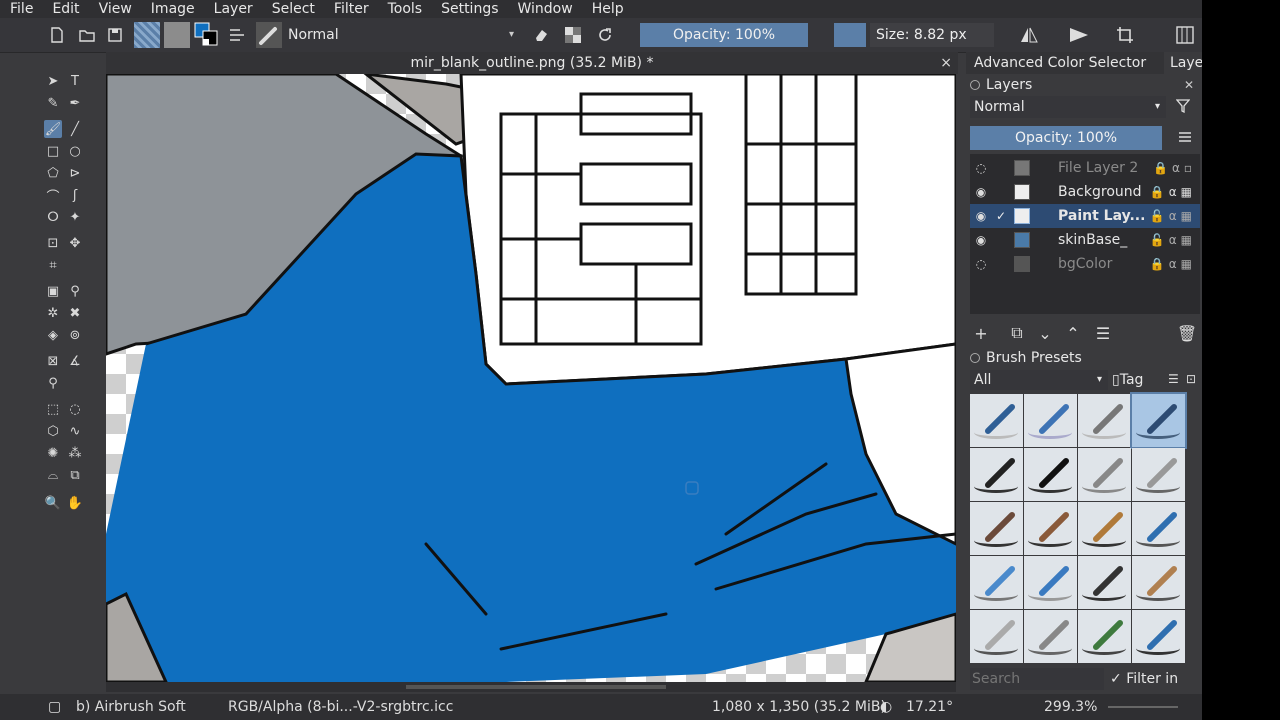 This screenshot has height=720, width=1280. What do you see at coordinates (531, 687) in the screenshot?
I see `canvas-horizontal-scrollbar` at bounding box center [531, 687].